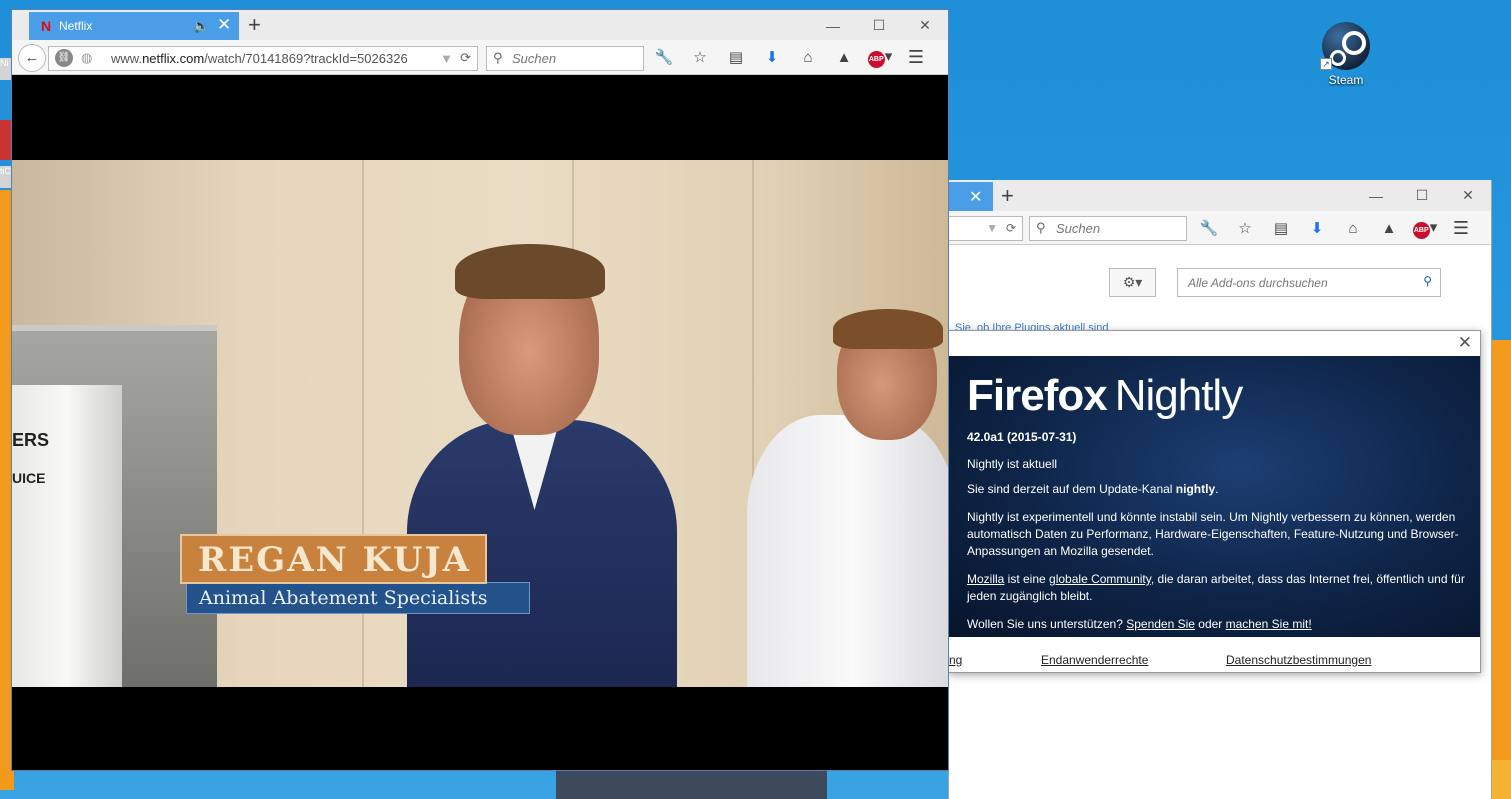 The width and height of the screenshot is (1511, 799). Describe the element at coordinates (985, 579) in the screenshot. I see `mozilla-link: Mozilla` at that location.